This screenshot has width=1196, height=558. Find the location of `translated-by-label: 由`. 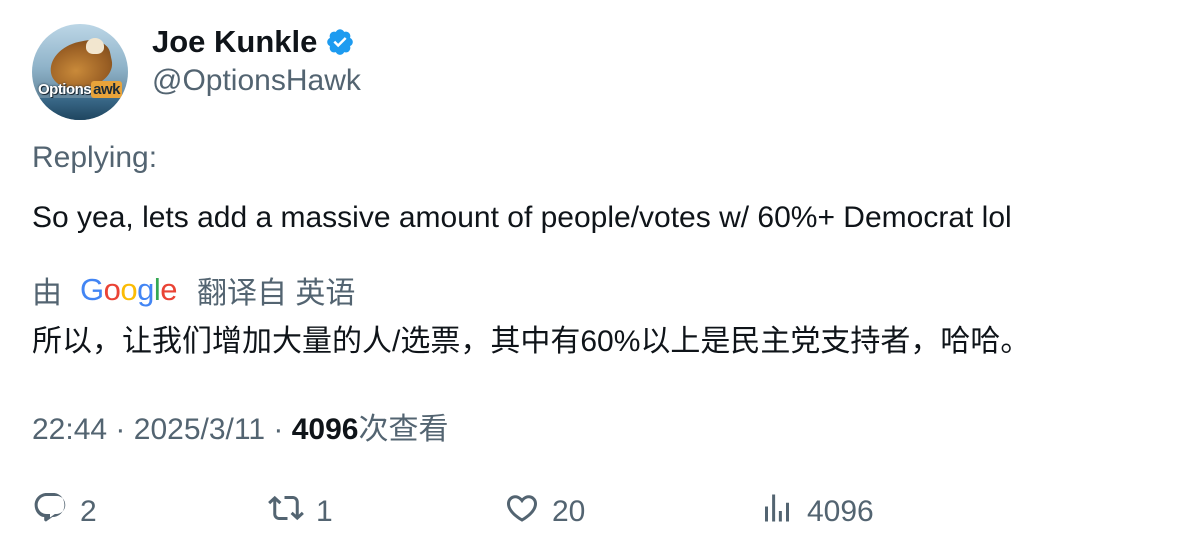

translated-by-label: 由 is located at coordinates (47, 293).